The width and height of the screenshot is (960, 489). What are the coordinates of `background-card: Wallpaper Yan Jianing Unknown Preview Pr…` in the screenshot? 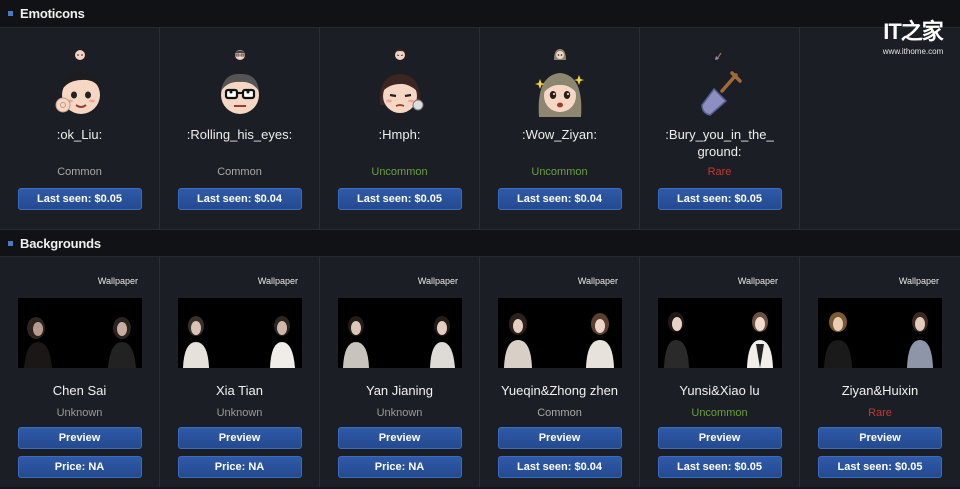 It's located at (400, 372).